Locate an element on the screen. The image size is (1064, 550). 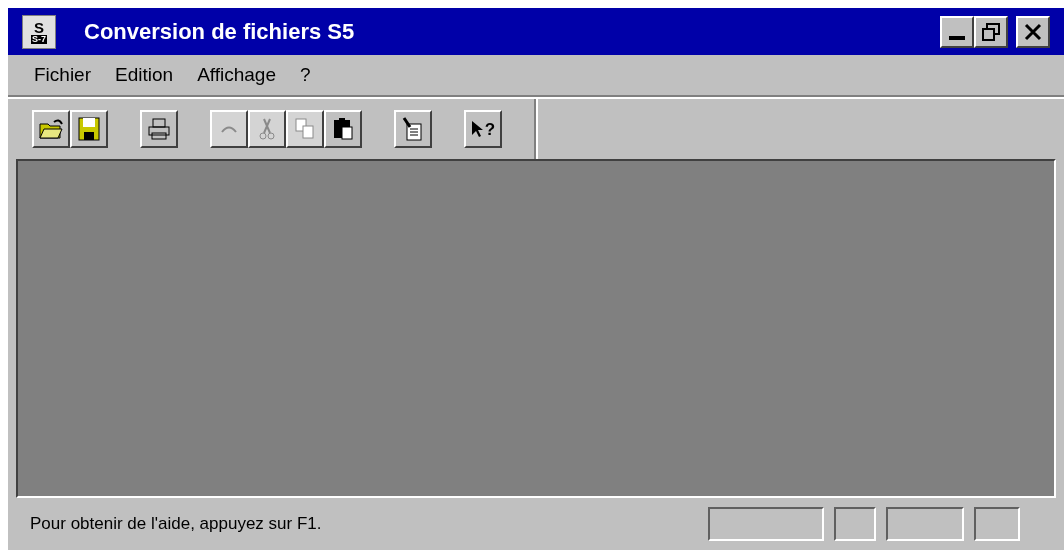
window-title: Conversion de fichiers S5 is located at coordinates (220, 32).